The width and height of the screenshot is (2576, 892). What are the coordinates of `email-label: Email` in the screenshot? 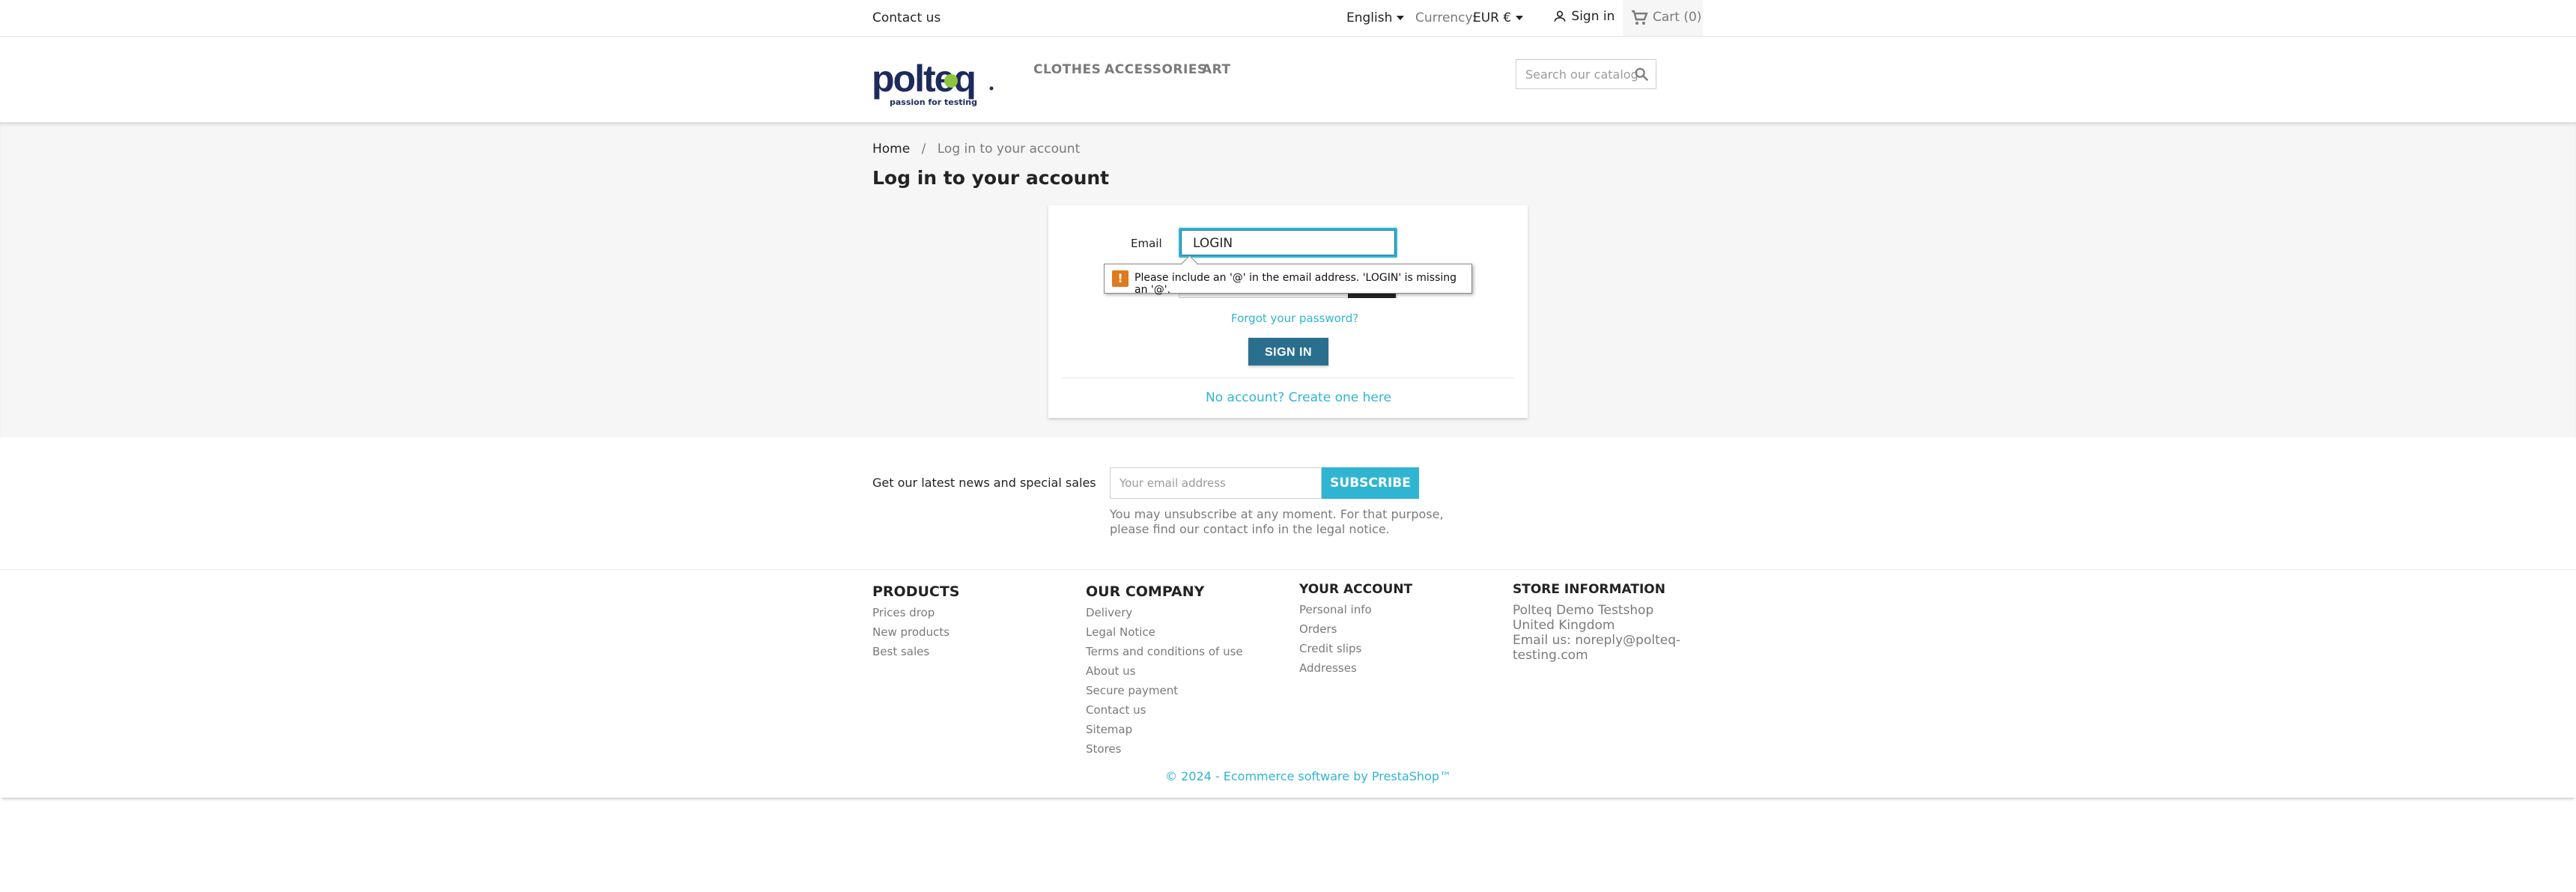 It's located at (1146, 243).